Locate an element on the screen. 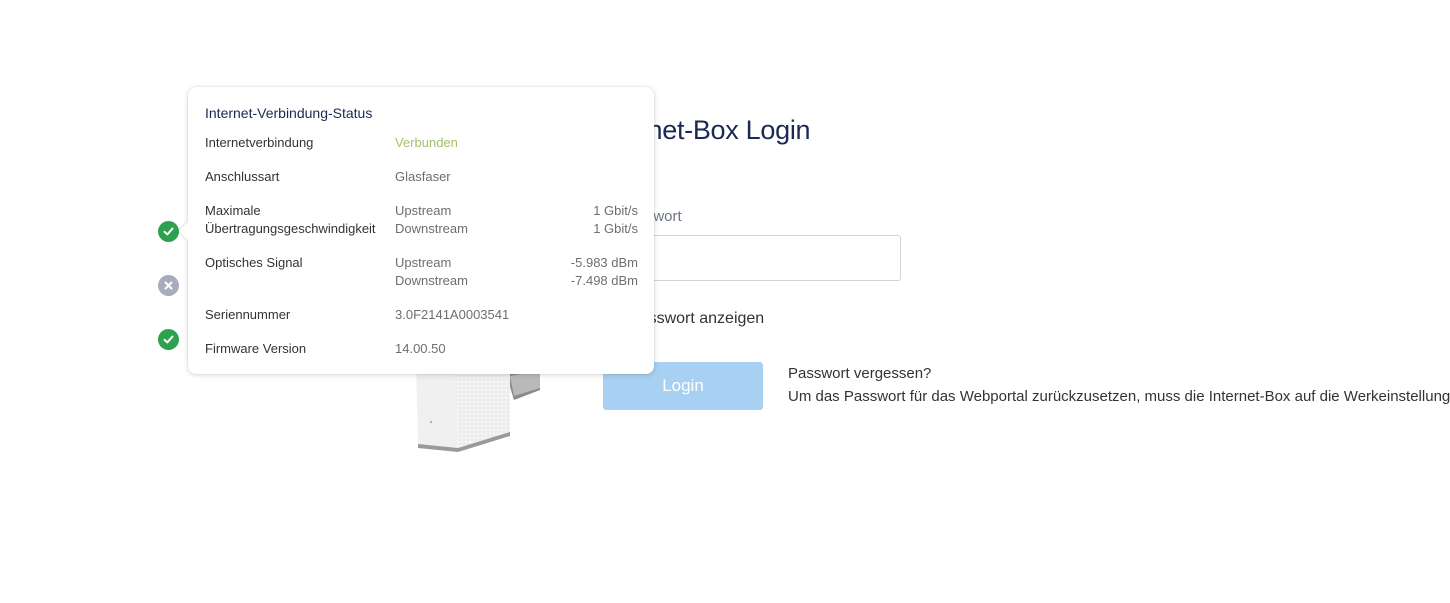 This screenshot has width=1450, height=603. popover-arrow is located at coordinates (187, 231).